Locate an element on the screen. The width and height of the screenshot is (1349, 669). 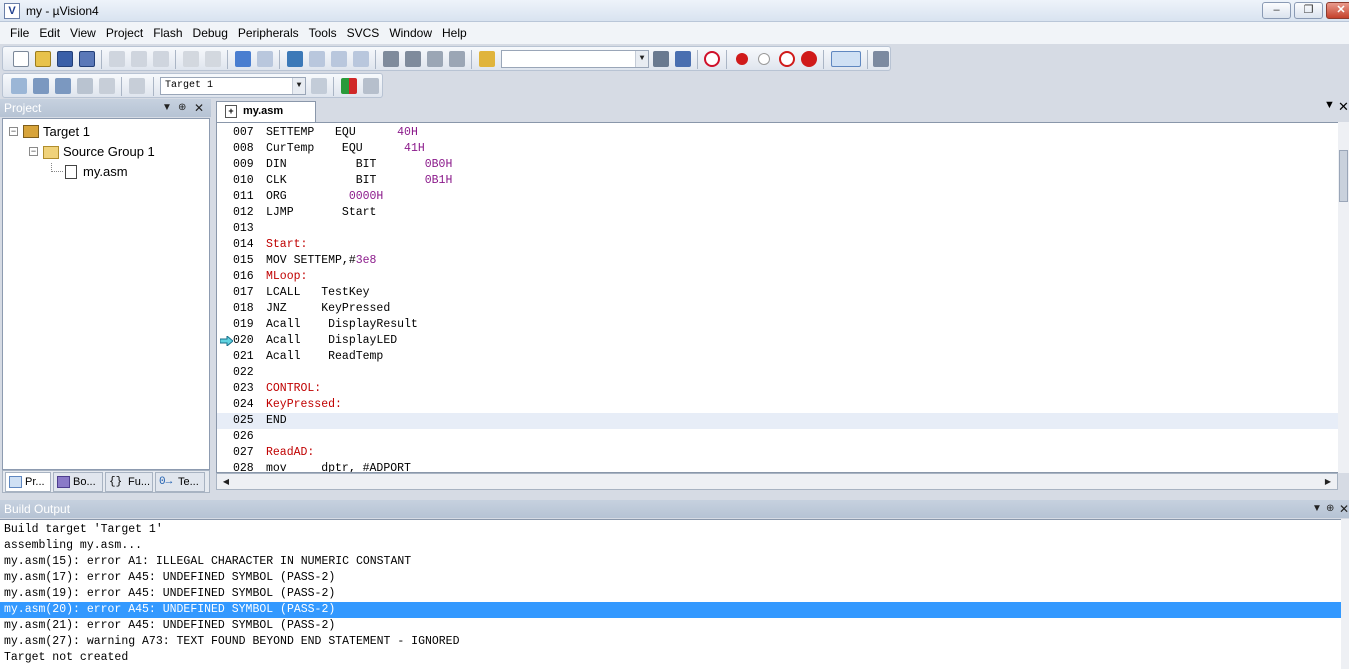
disable-all-breakpoints-icon is located at coordinates (787, 59).